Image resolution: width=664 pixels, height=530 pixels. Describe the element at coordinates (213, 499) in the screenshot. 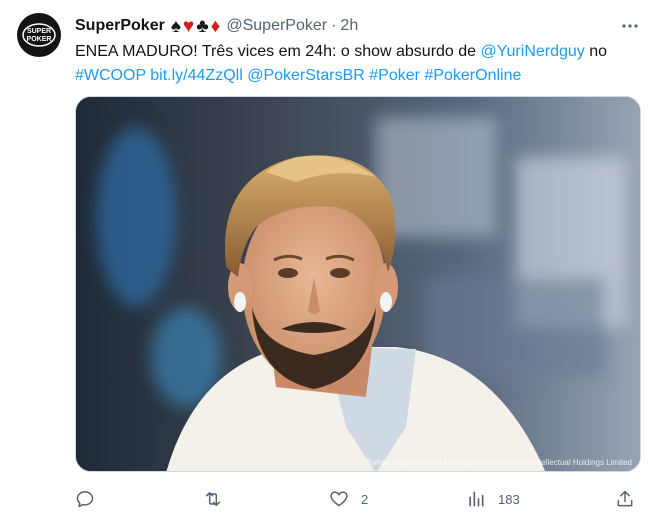

I see `retweet-icon` at that location.